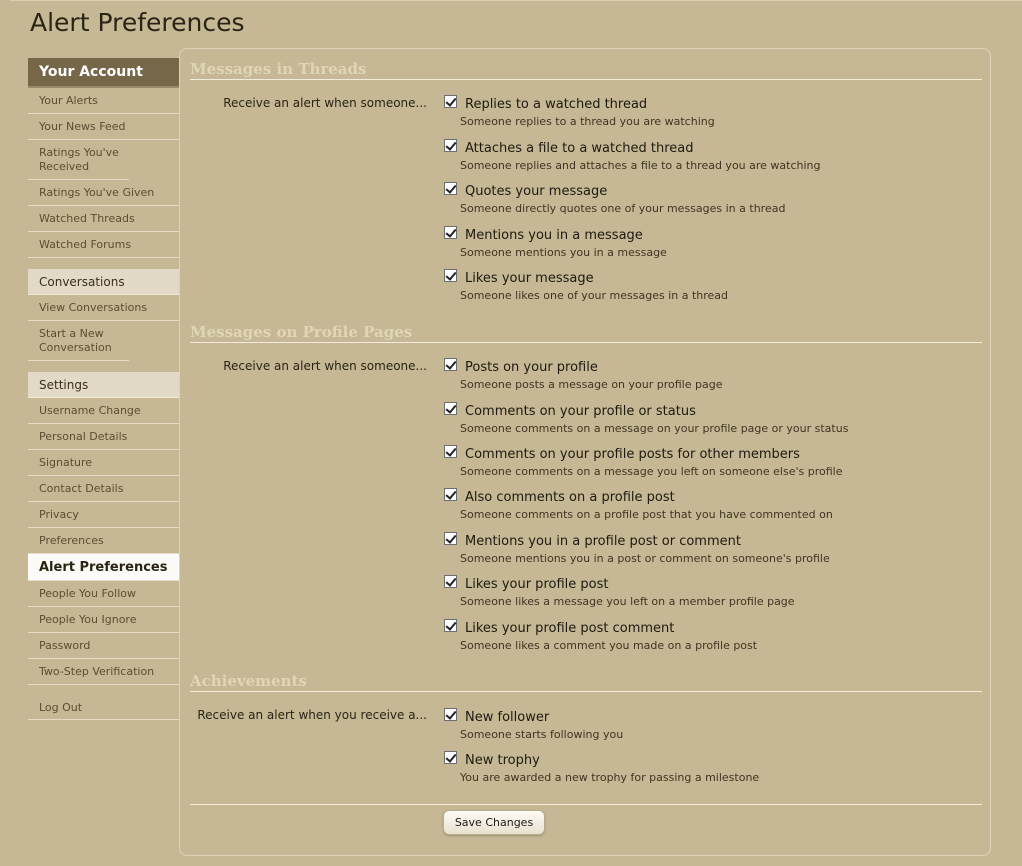 This screenshot has width=1022, height=866. Describe the element at coordinates (103, 515) in the screenshot. I see `sidebar-item-privacy: Privacy` at that location.